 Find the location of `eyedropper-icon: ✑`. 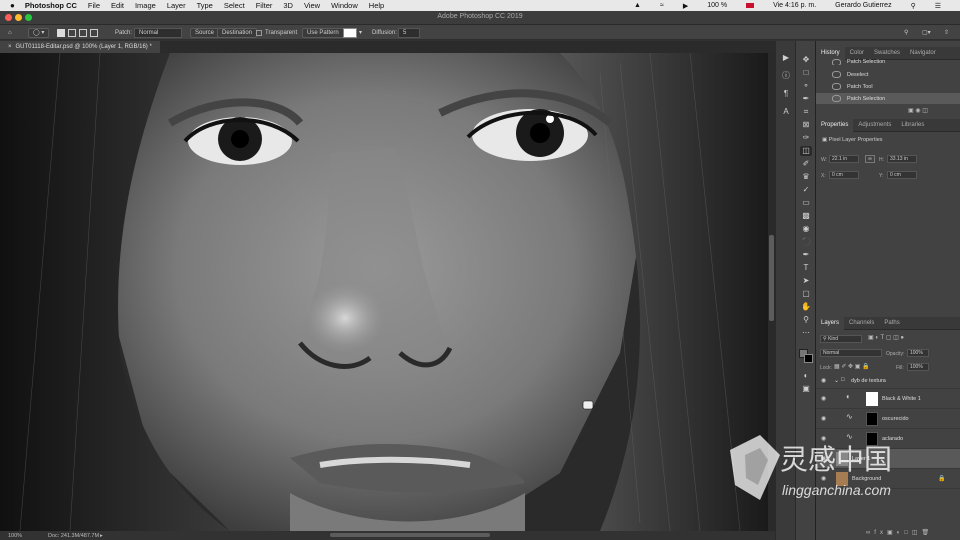

eyedropper-icon: ✑ is located at coordinates (806, 138).